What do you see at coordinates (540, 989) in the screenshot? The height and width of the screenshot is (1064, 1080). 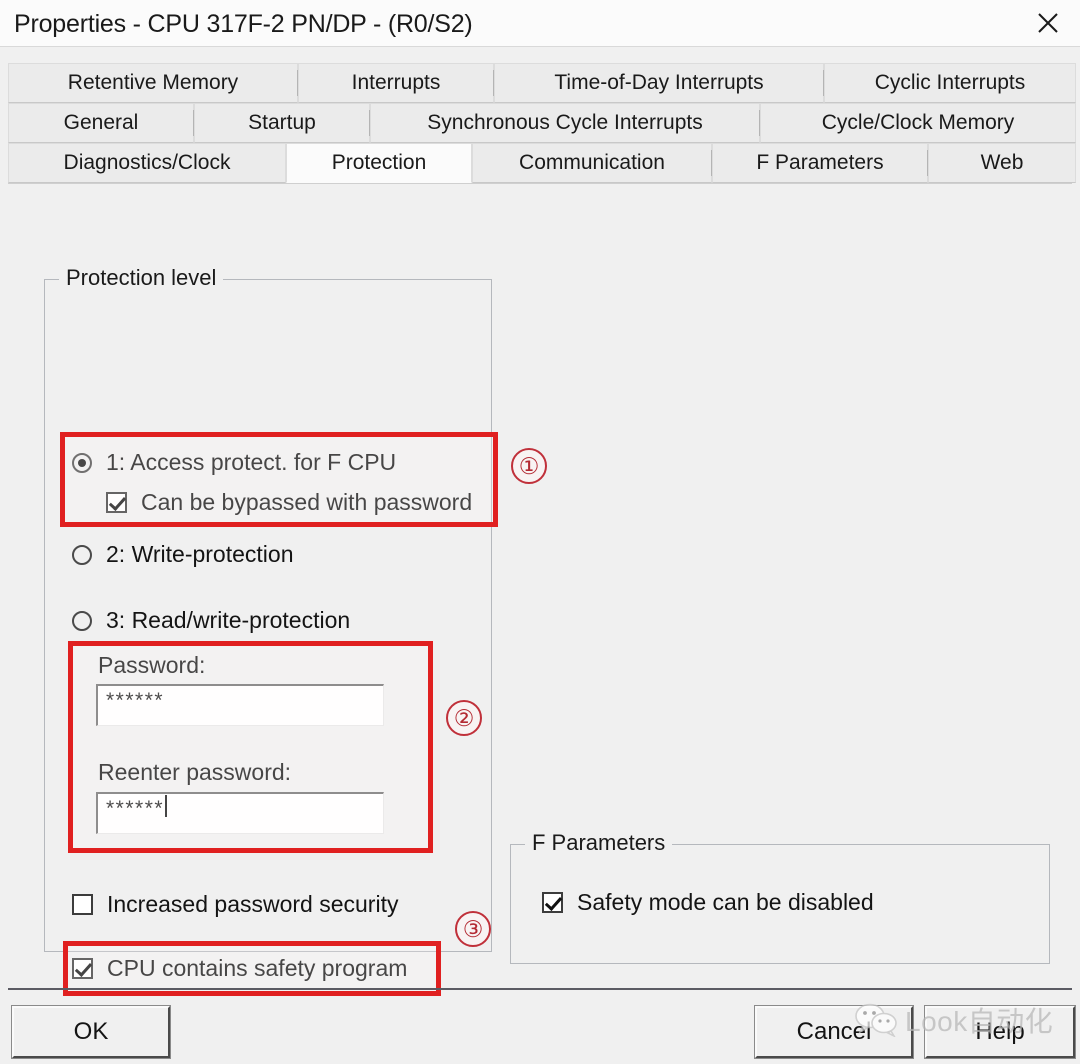 I see `footer-separator` at bounding box center [540, 989].